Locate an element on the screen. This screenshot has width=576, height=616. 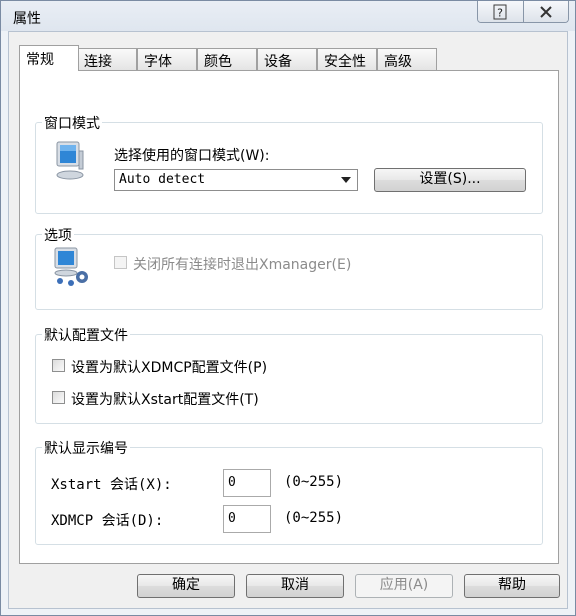
window-title: 属性 is located at coordinates (27, 19).